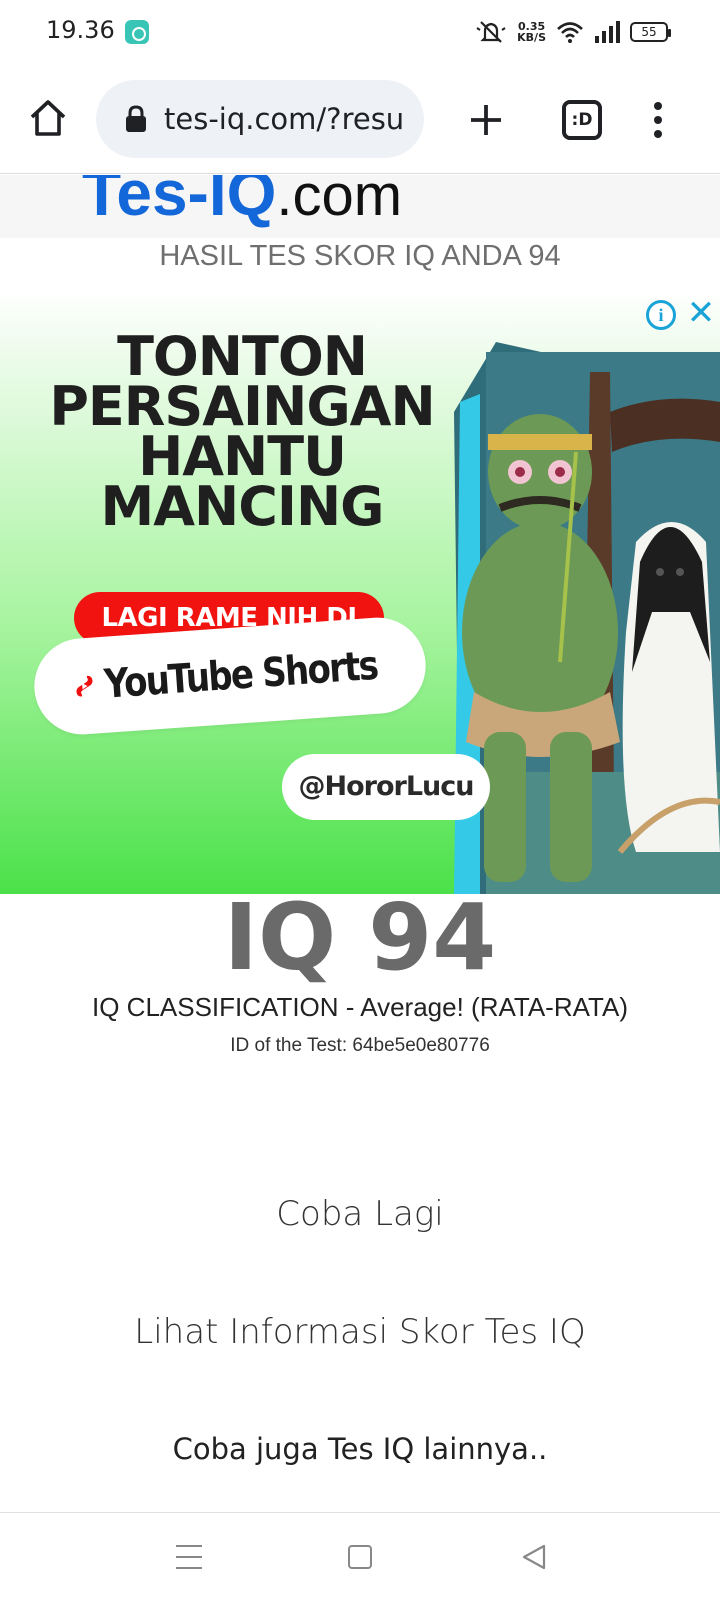 This screenshot has width=720, height=1600. I want to click on iq-classification: IQ CLASSIFICATION - Average! (RATA-RATA), so click(360, 1007).